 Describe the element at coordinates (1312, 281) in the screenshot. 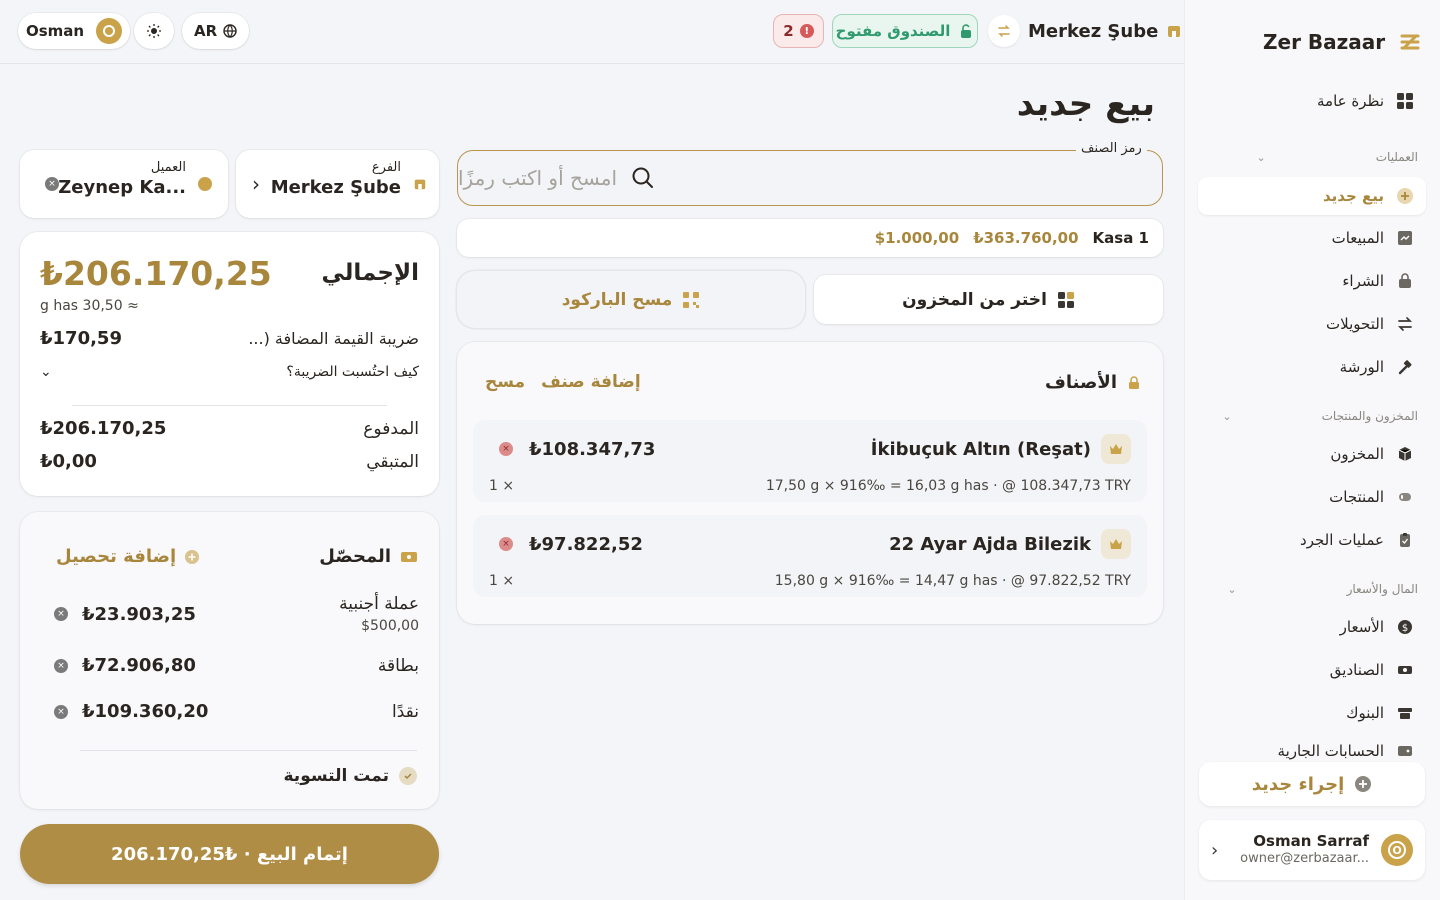

I see `sidebar-item-purchase: الشراء` at that location.